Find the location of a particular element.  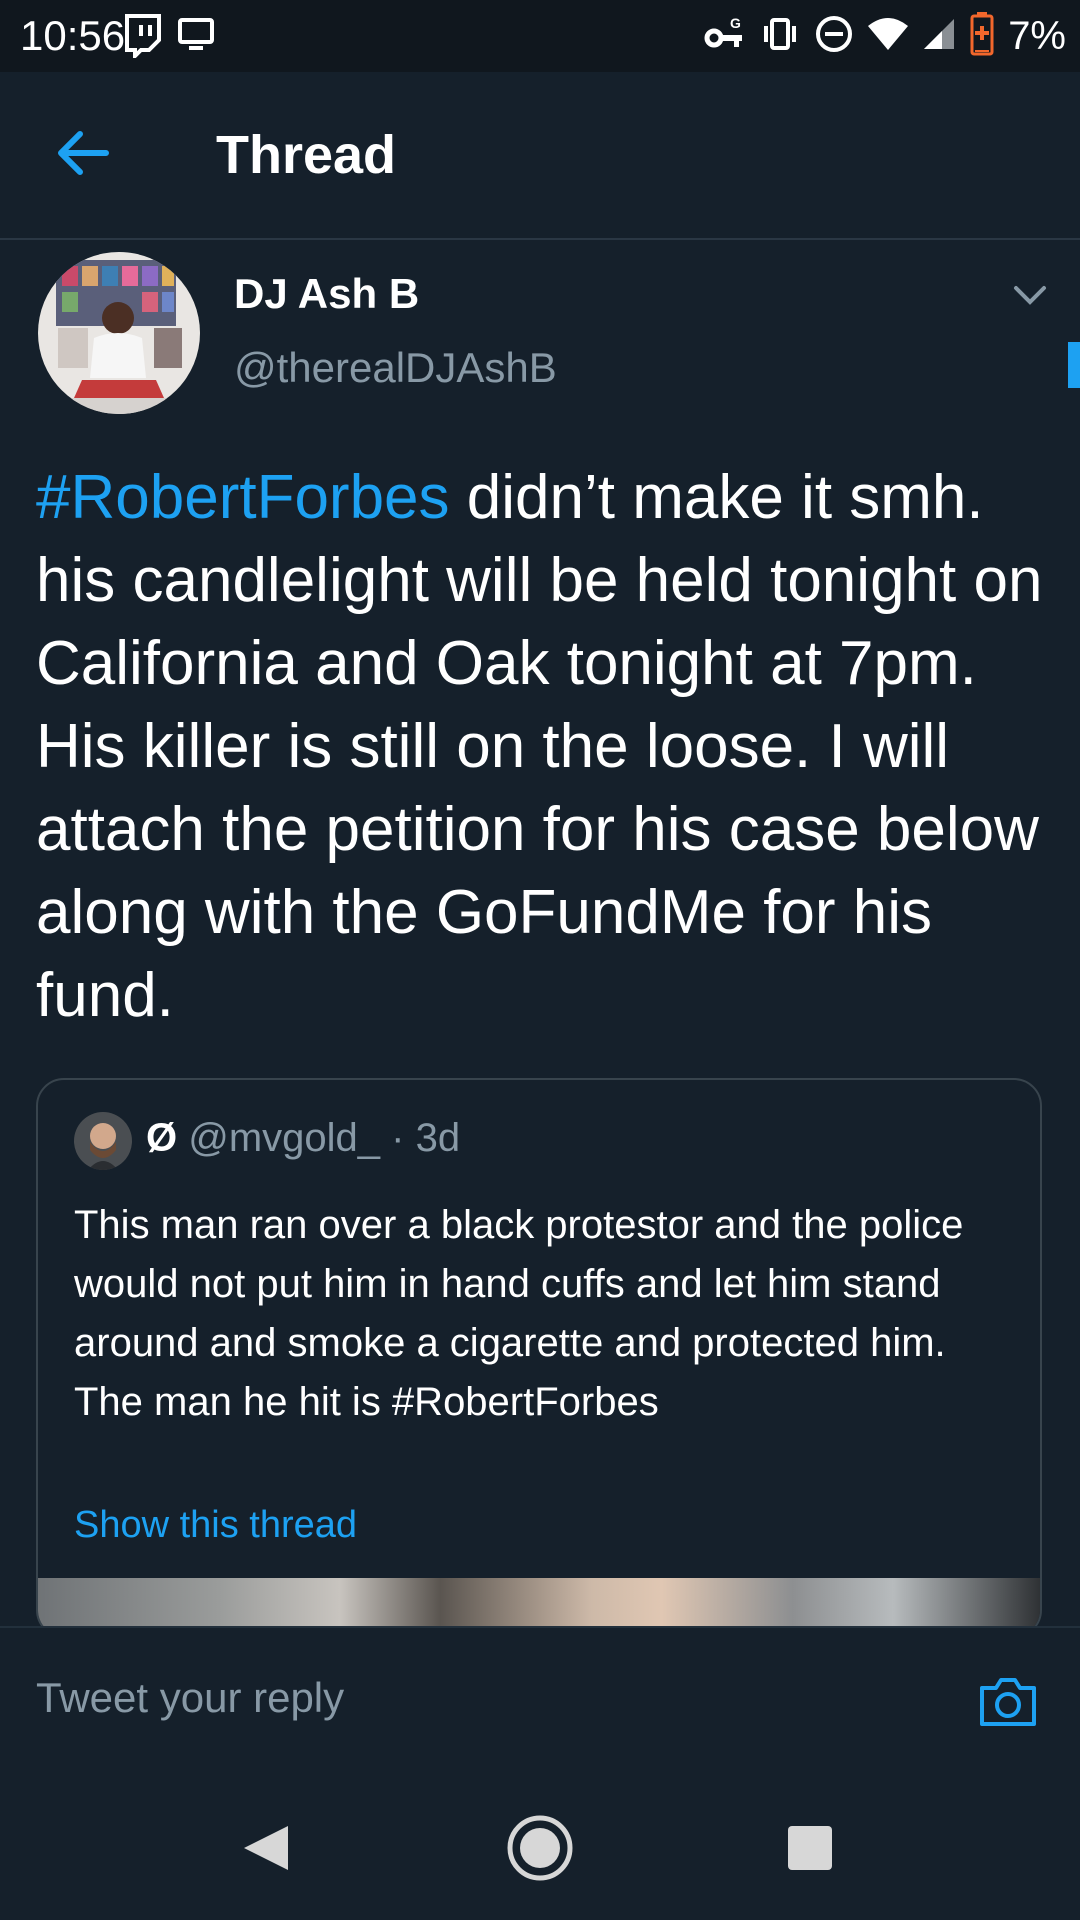

nav-back-button is located at coordinates (268, 1848).